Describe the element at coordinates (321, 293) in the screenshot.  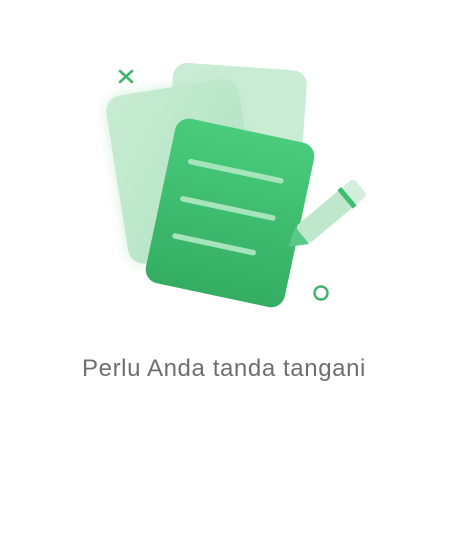
I see `sparkle-circle-icon` at that location.